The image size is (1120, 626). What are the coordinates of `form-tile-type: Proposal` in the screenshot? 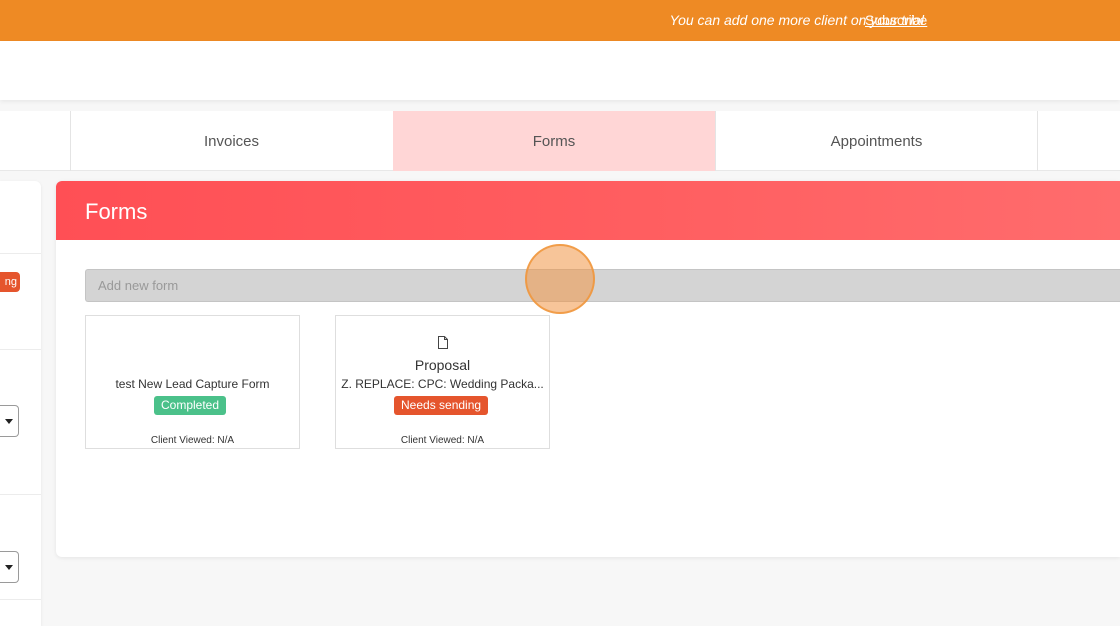 It's located at (442, 365).